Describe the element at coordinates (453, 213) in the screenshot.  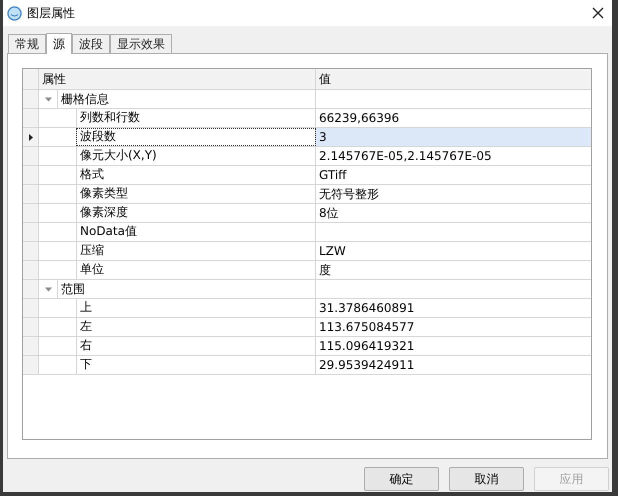
I see `property-value: 8位` at that location.